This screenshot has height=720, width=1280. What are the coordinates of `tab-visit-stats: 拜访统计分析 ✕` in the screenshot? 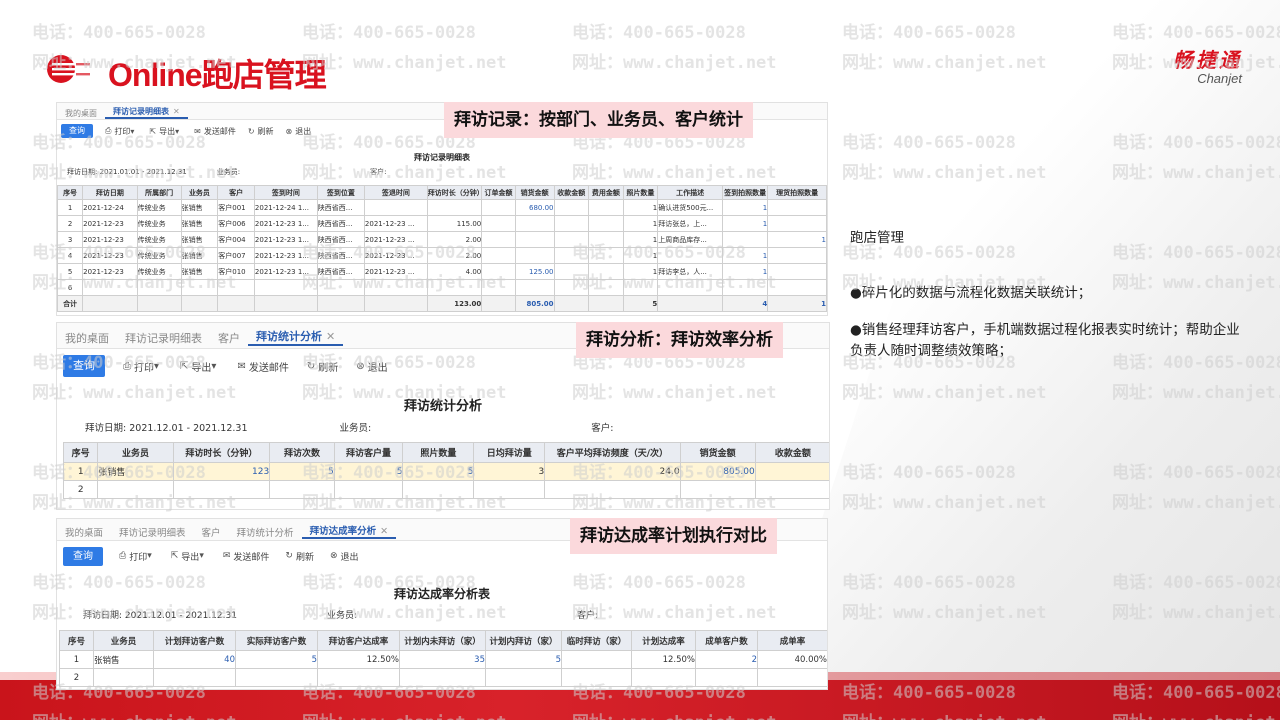 It's located at (296, 337).